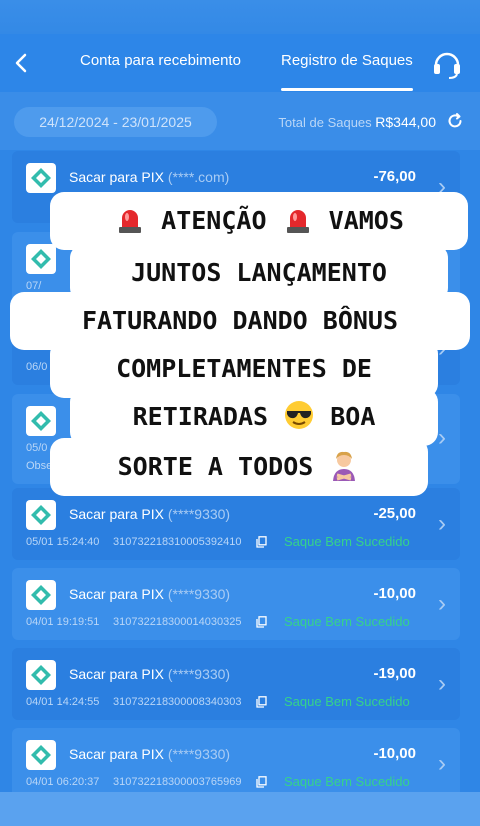 The image size is (480, 826). I want to click on withdrawal-date: 05/01 15:24:40, so click(63, 542).